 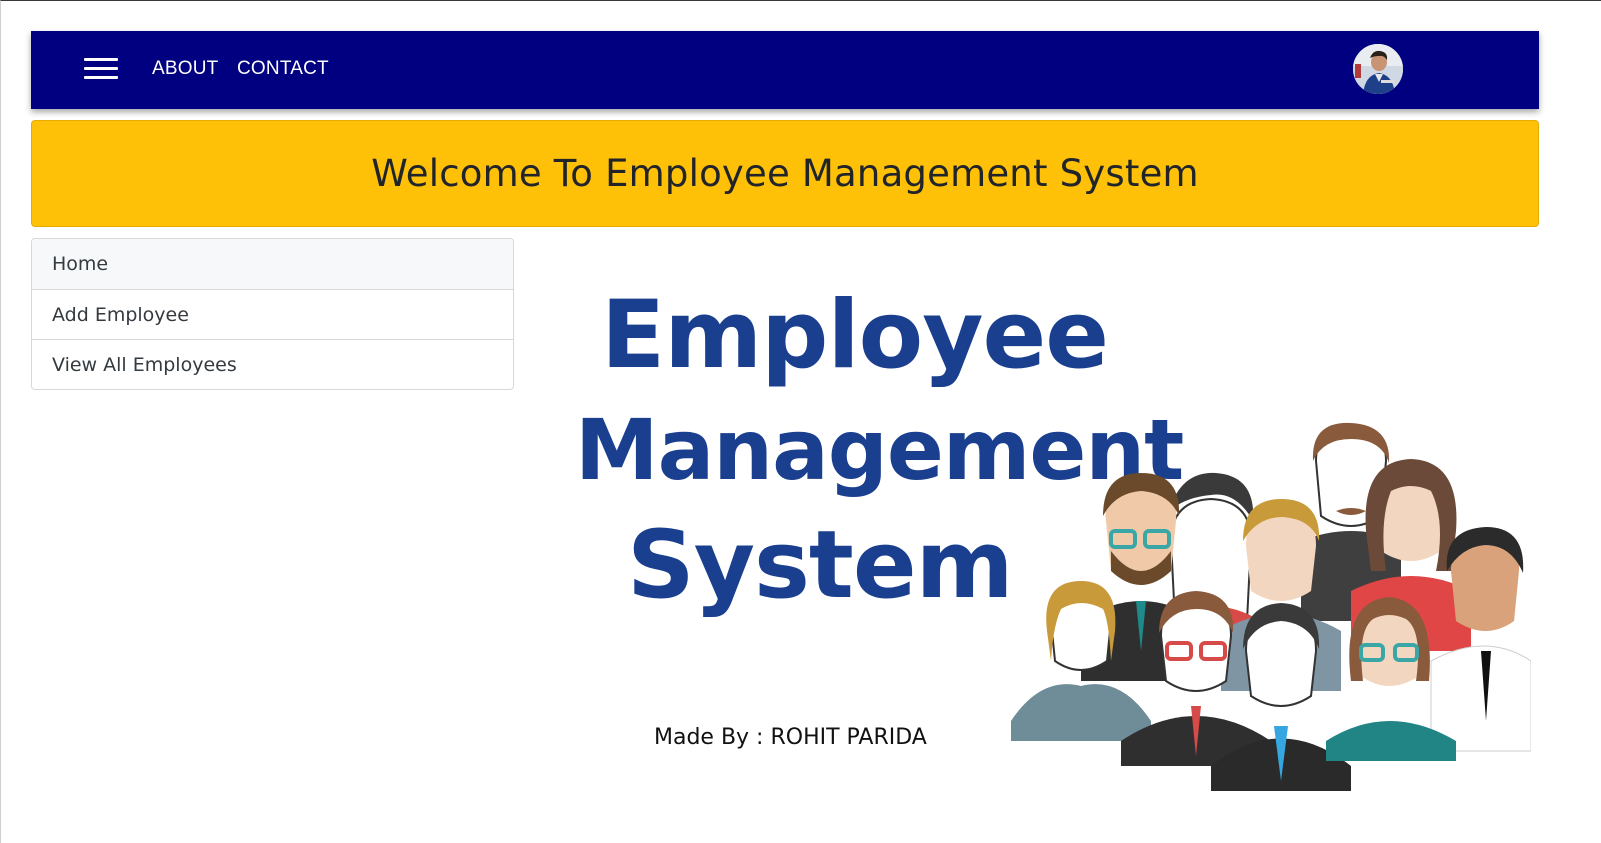 What do you see at coordinates (272, 264) in the screenshot?
I see `sidebar-item-home: Home` at bounding box center [272, 264].